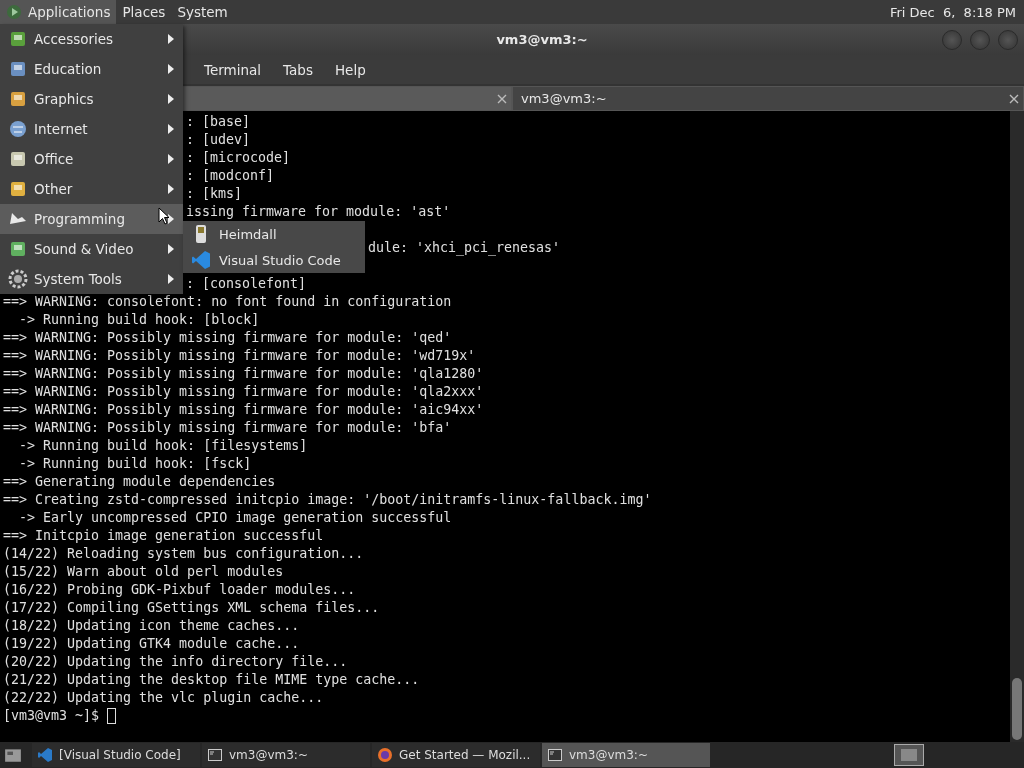 The height and width of the screenshot is (768, 1024). I want to click on panel-menu: Applications, so click(58, 12).